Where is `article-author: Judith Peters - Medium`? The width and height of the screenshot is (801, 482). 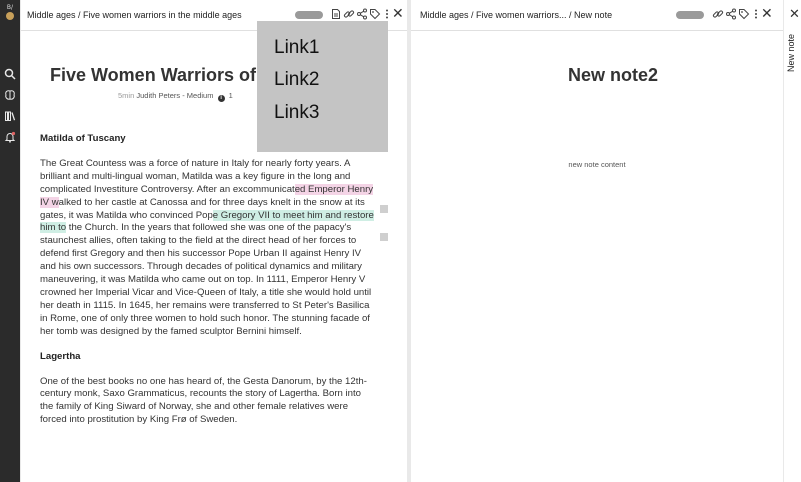
article-author: Judith Peters - Medium is located at coordinates (174, 95).